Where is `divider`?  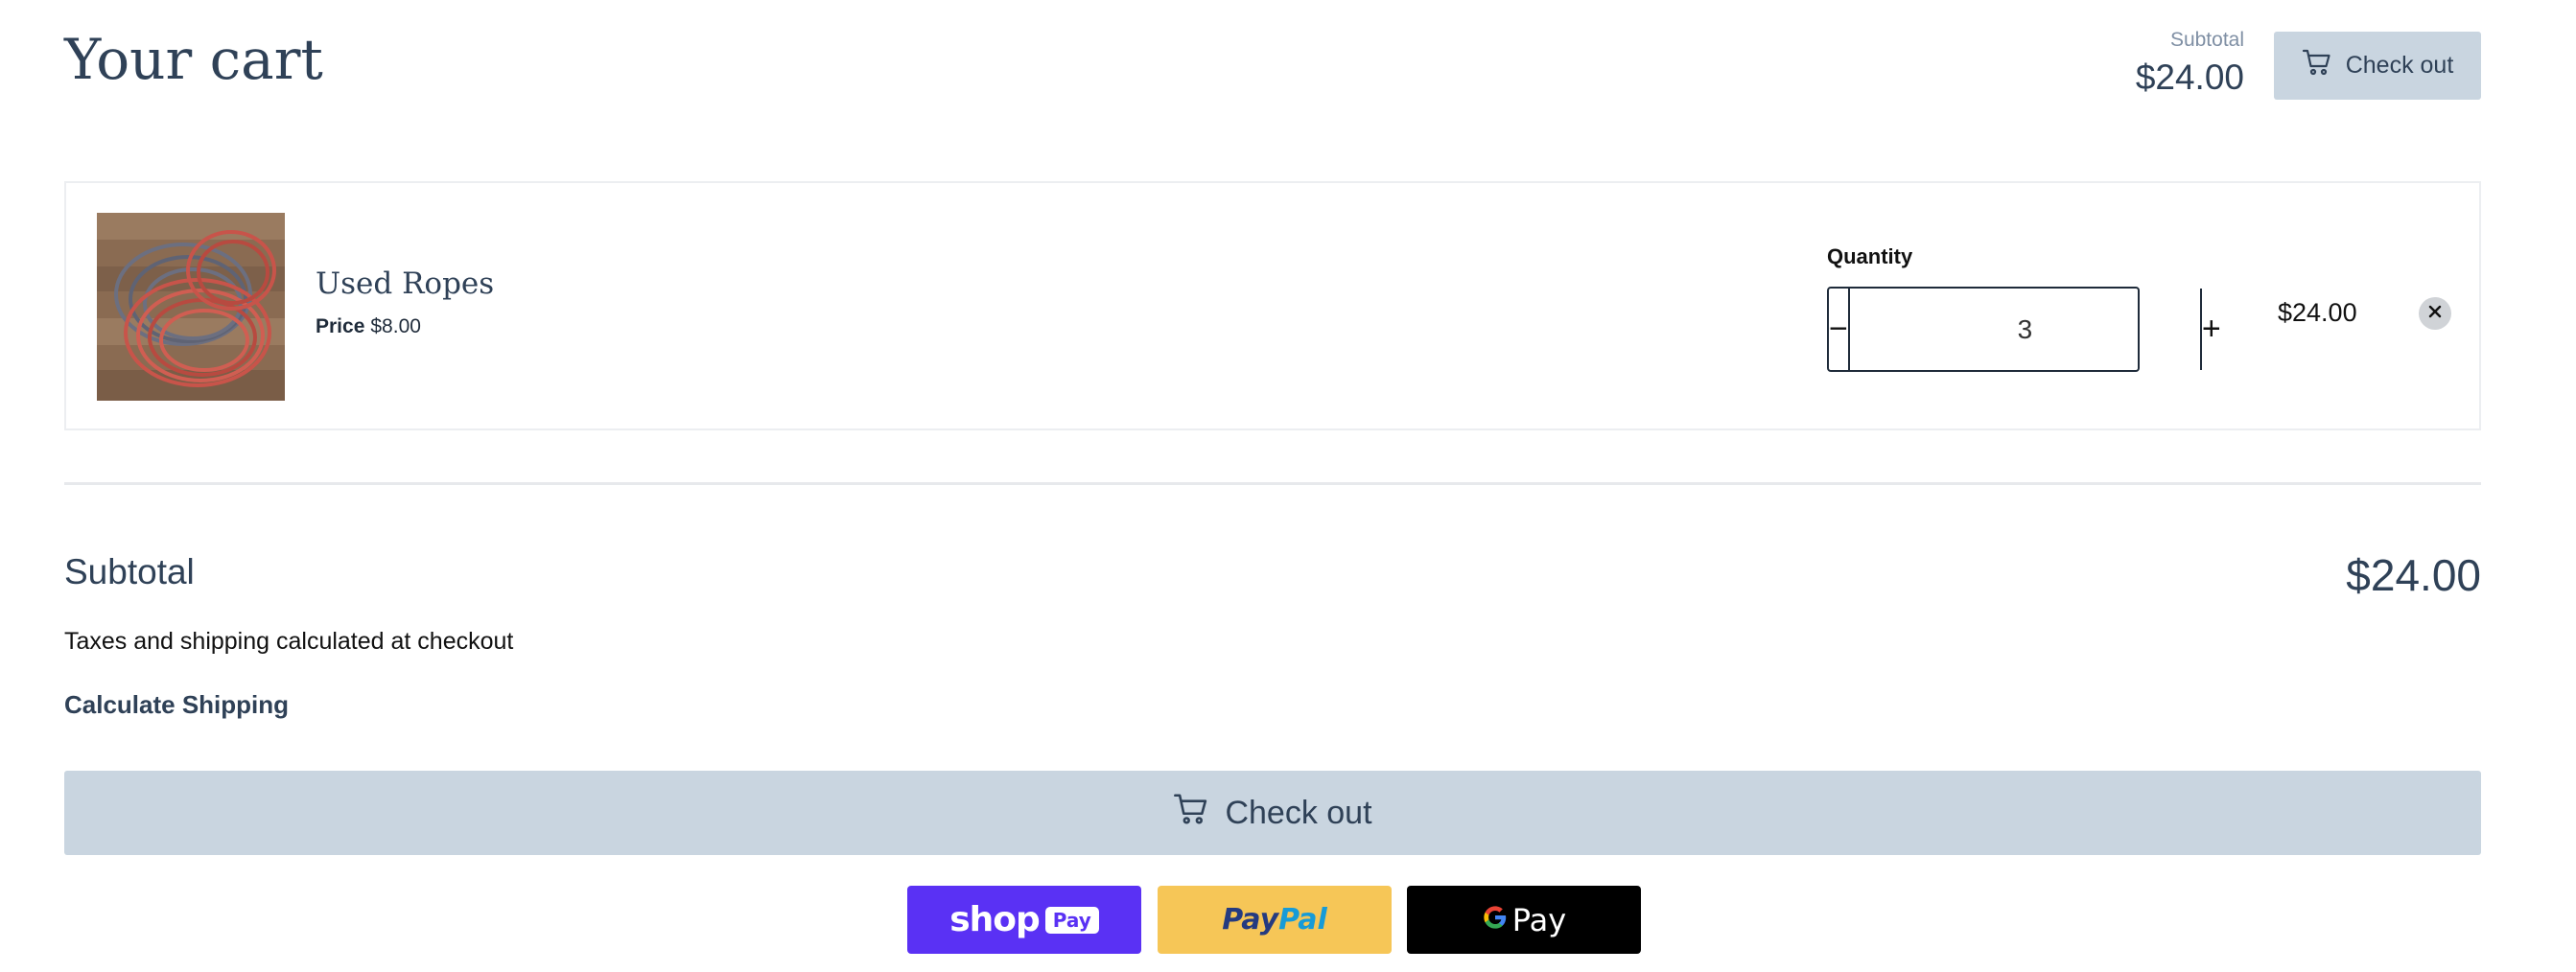 divider is located at coordinates (1272, 483).